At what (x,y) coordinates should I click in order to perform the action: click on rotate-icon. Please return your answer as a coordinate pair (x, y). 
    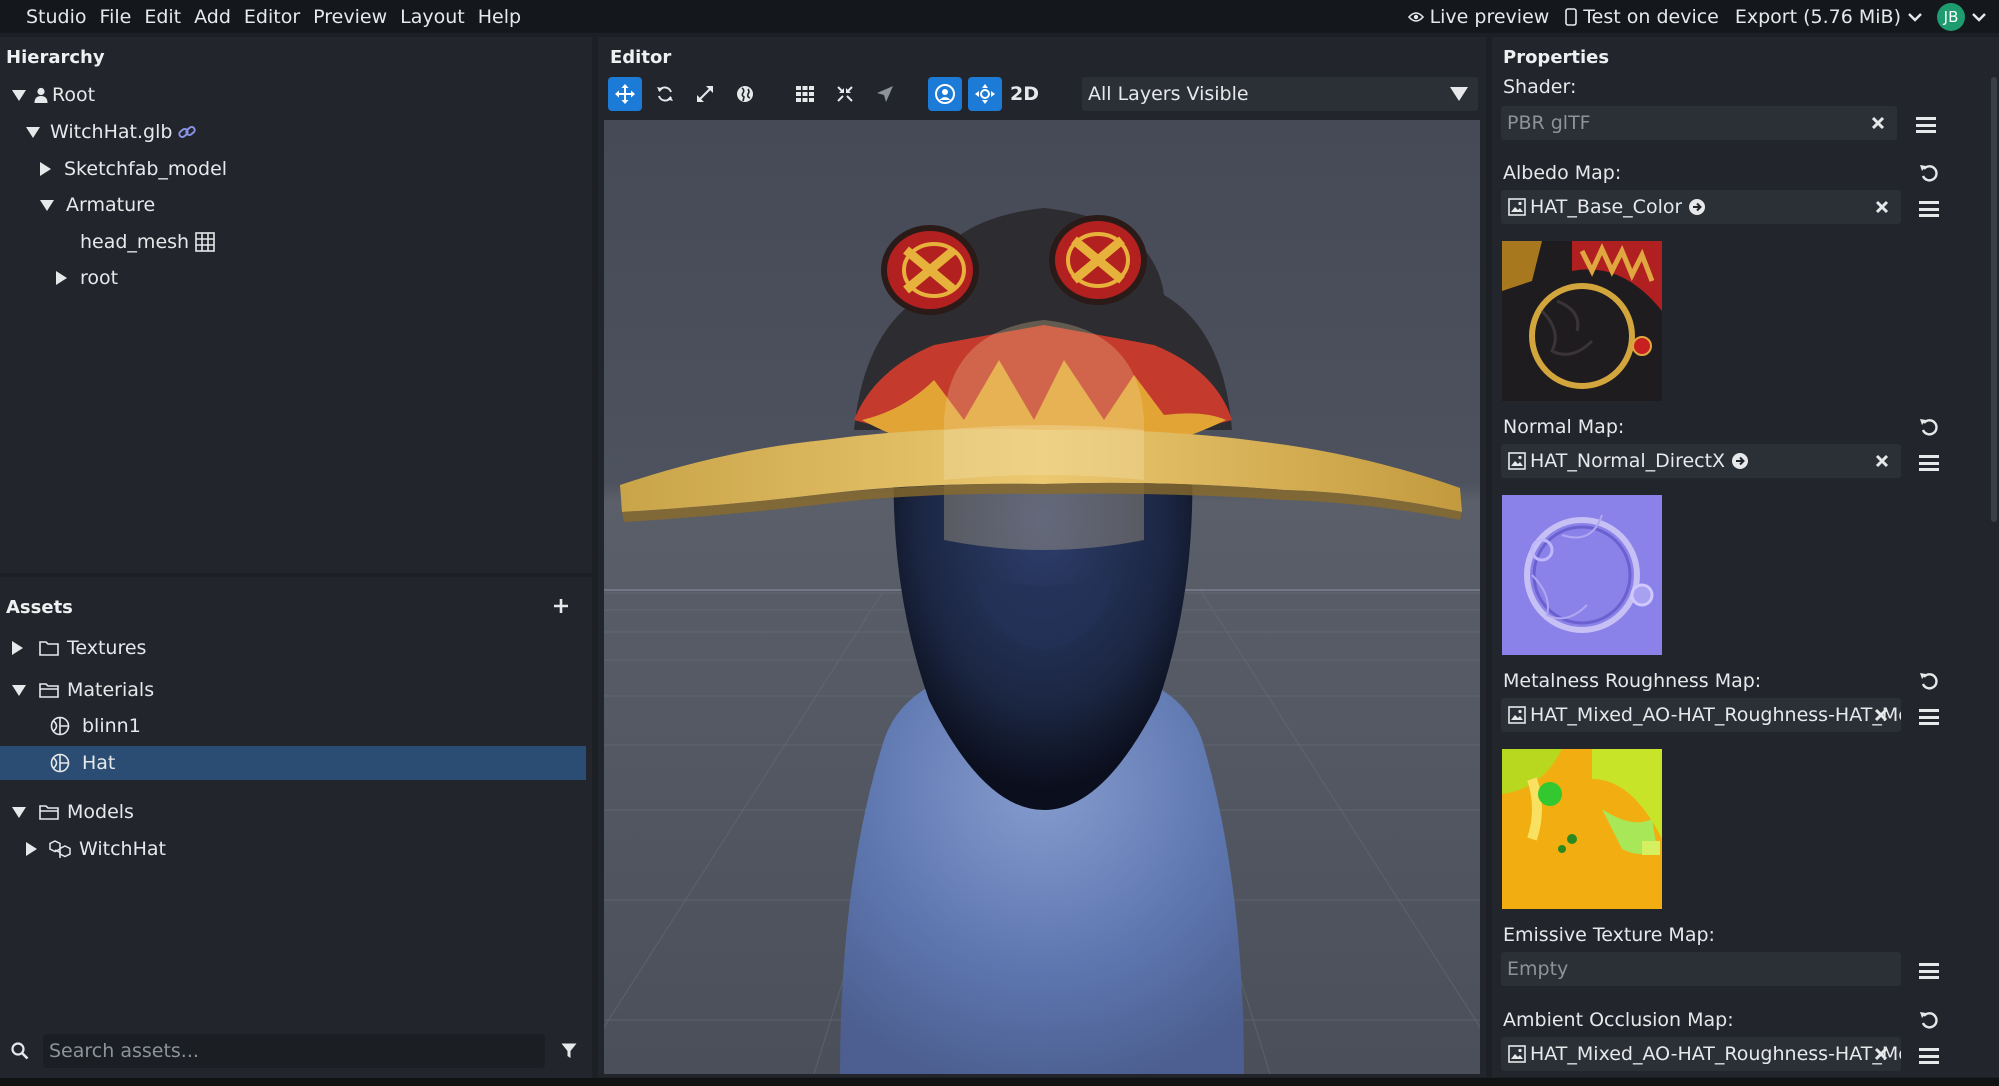
    Looking at the image, I should click on (665, 94).